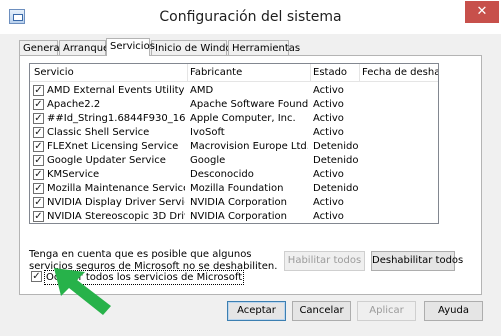 This screenshot has height=336, width=501. What do you see at coordinates (243, 118) in the screenshot?
I see `service-maker: Apple Computer, Inc.` at bounding box center [243, 118].